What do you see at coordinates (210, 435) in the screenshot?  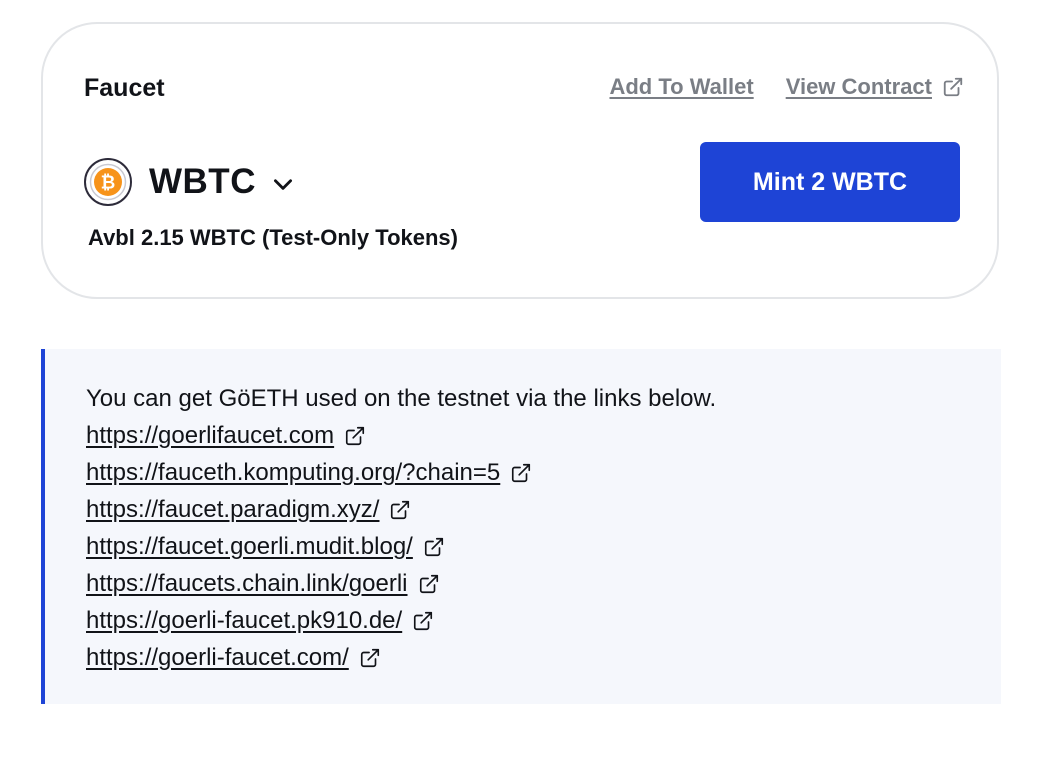 I see `faucet-link: https://goerlifaucet.com` at bounding box center [210, 435].